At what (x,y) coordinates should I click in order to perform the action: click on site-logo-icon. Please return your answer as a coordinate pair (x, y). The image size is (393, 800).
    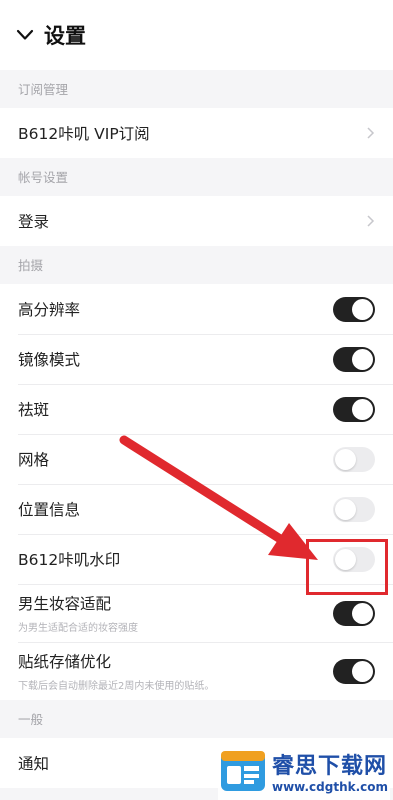
    Looking at the image, I should click on (243, 771).